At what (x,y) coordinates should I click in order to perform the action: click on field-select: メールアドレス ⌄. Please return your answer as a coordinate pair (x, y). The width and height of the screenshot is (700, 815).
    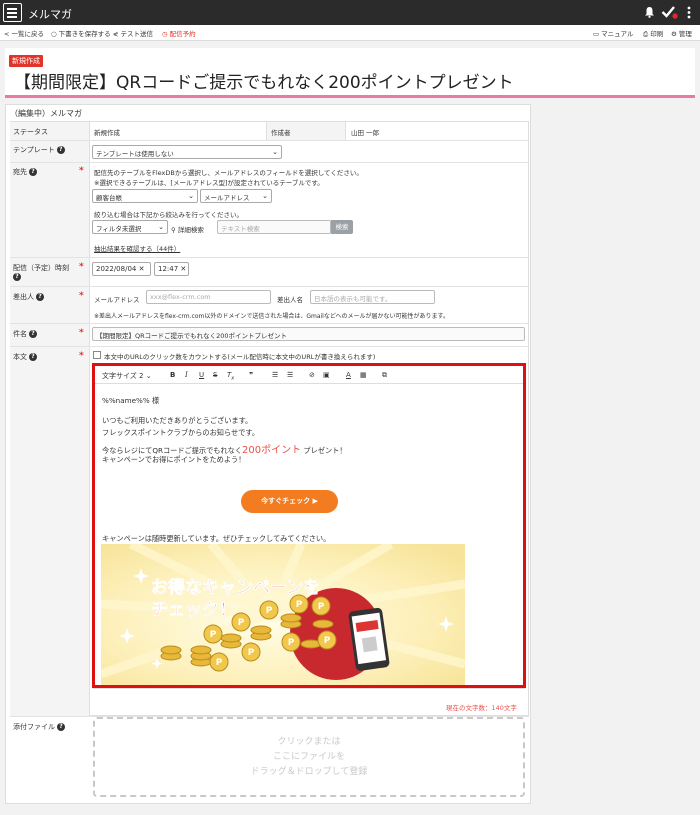
    Looking at the image, I should click on (236, 196).